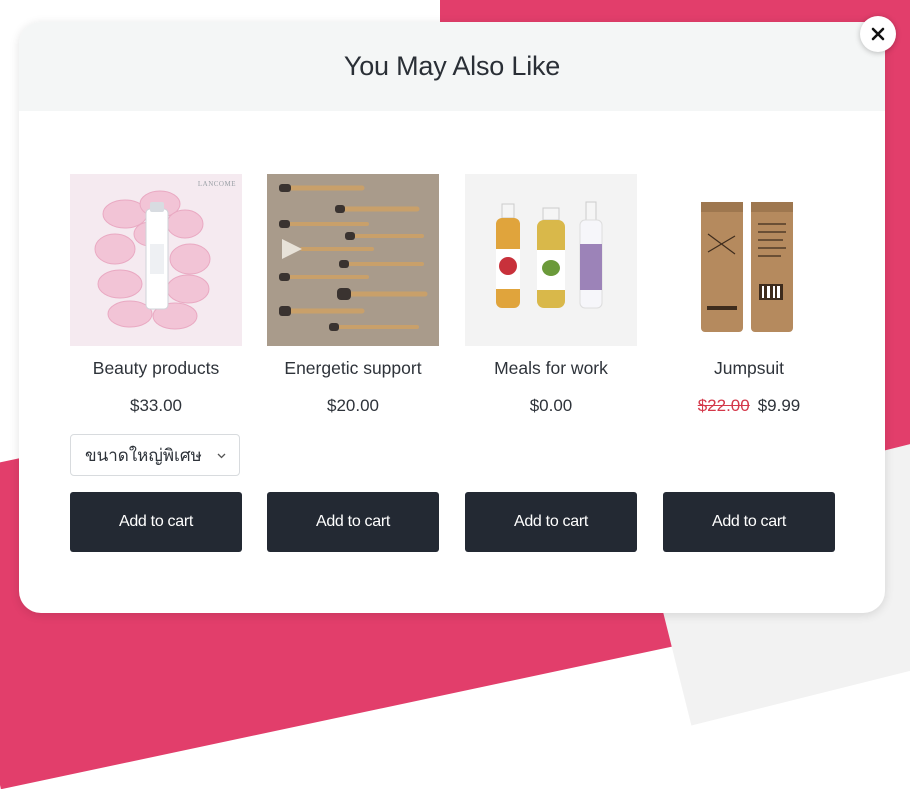 The width and height of the screenshot is (910, 789). I want to click on product-card: Jumpsuit $22.00 $9.99 Add to cart, so click(749, 363).